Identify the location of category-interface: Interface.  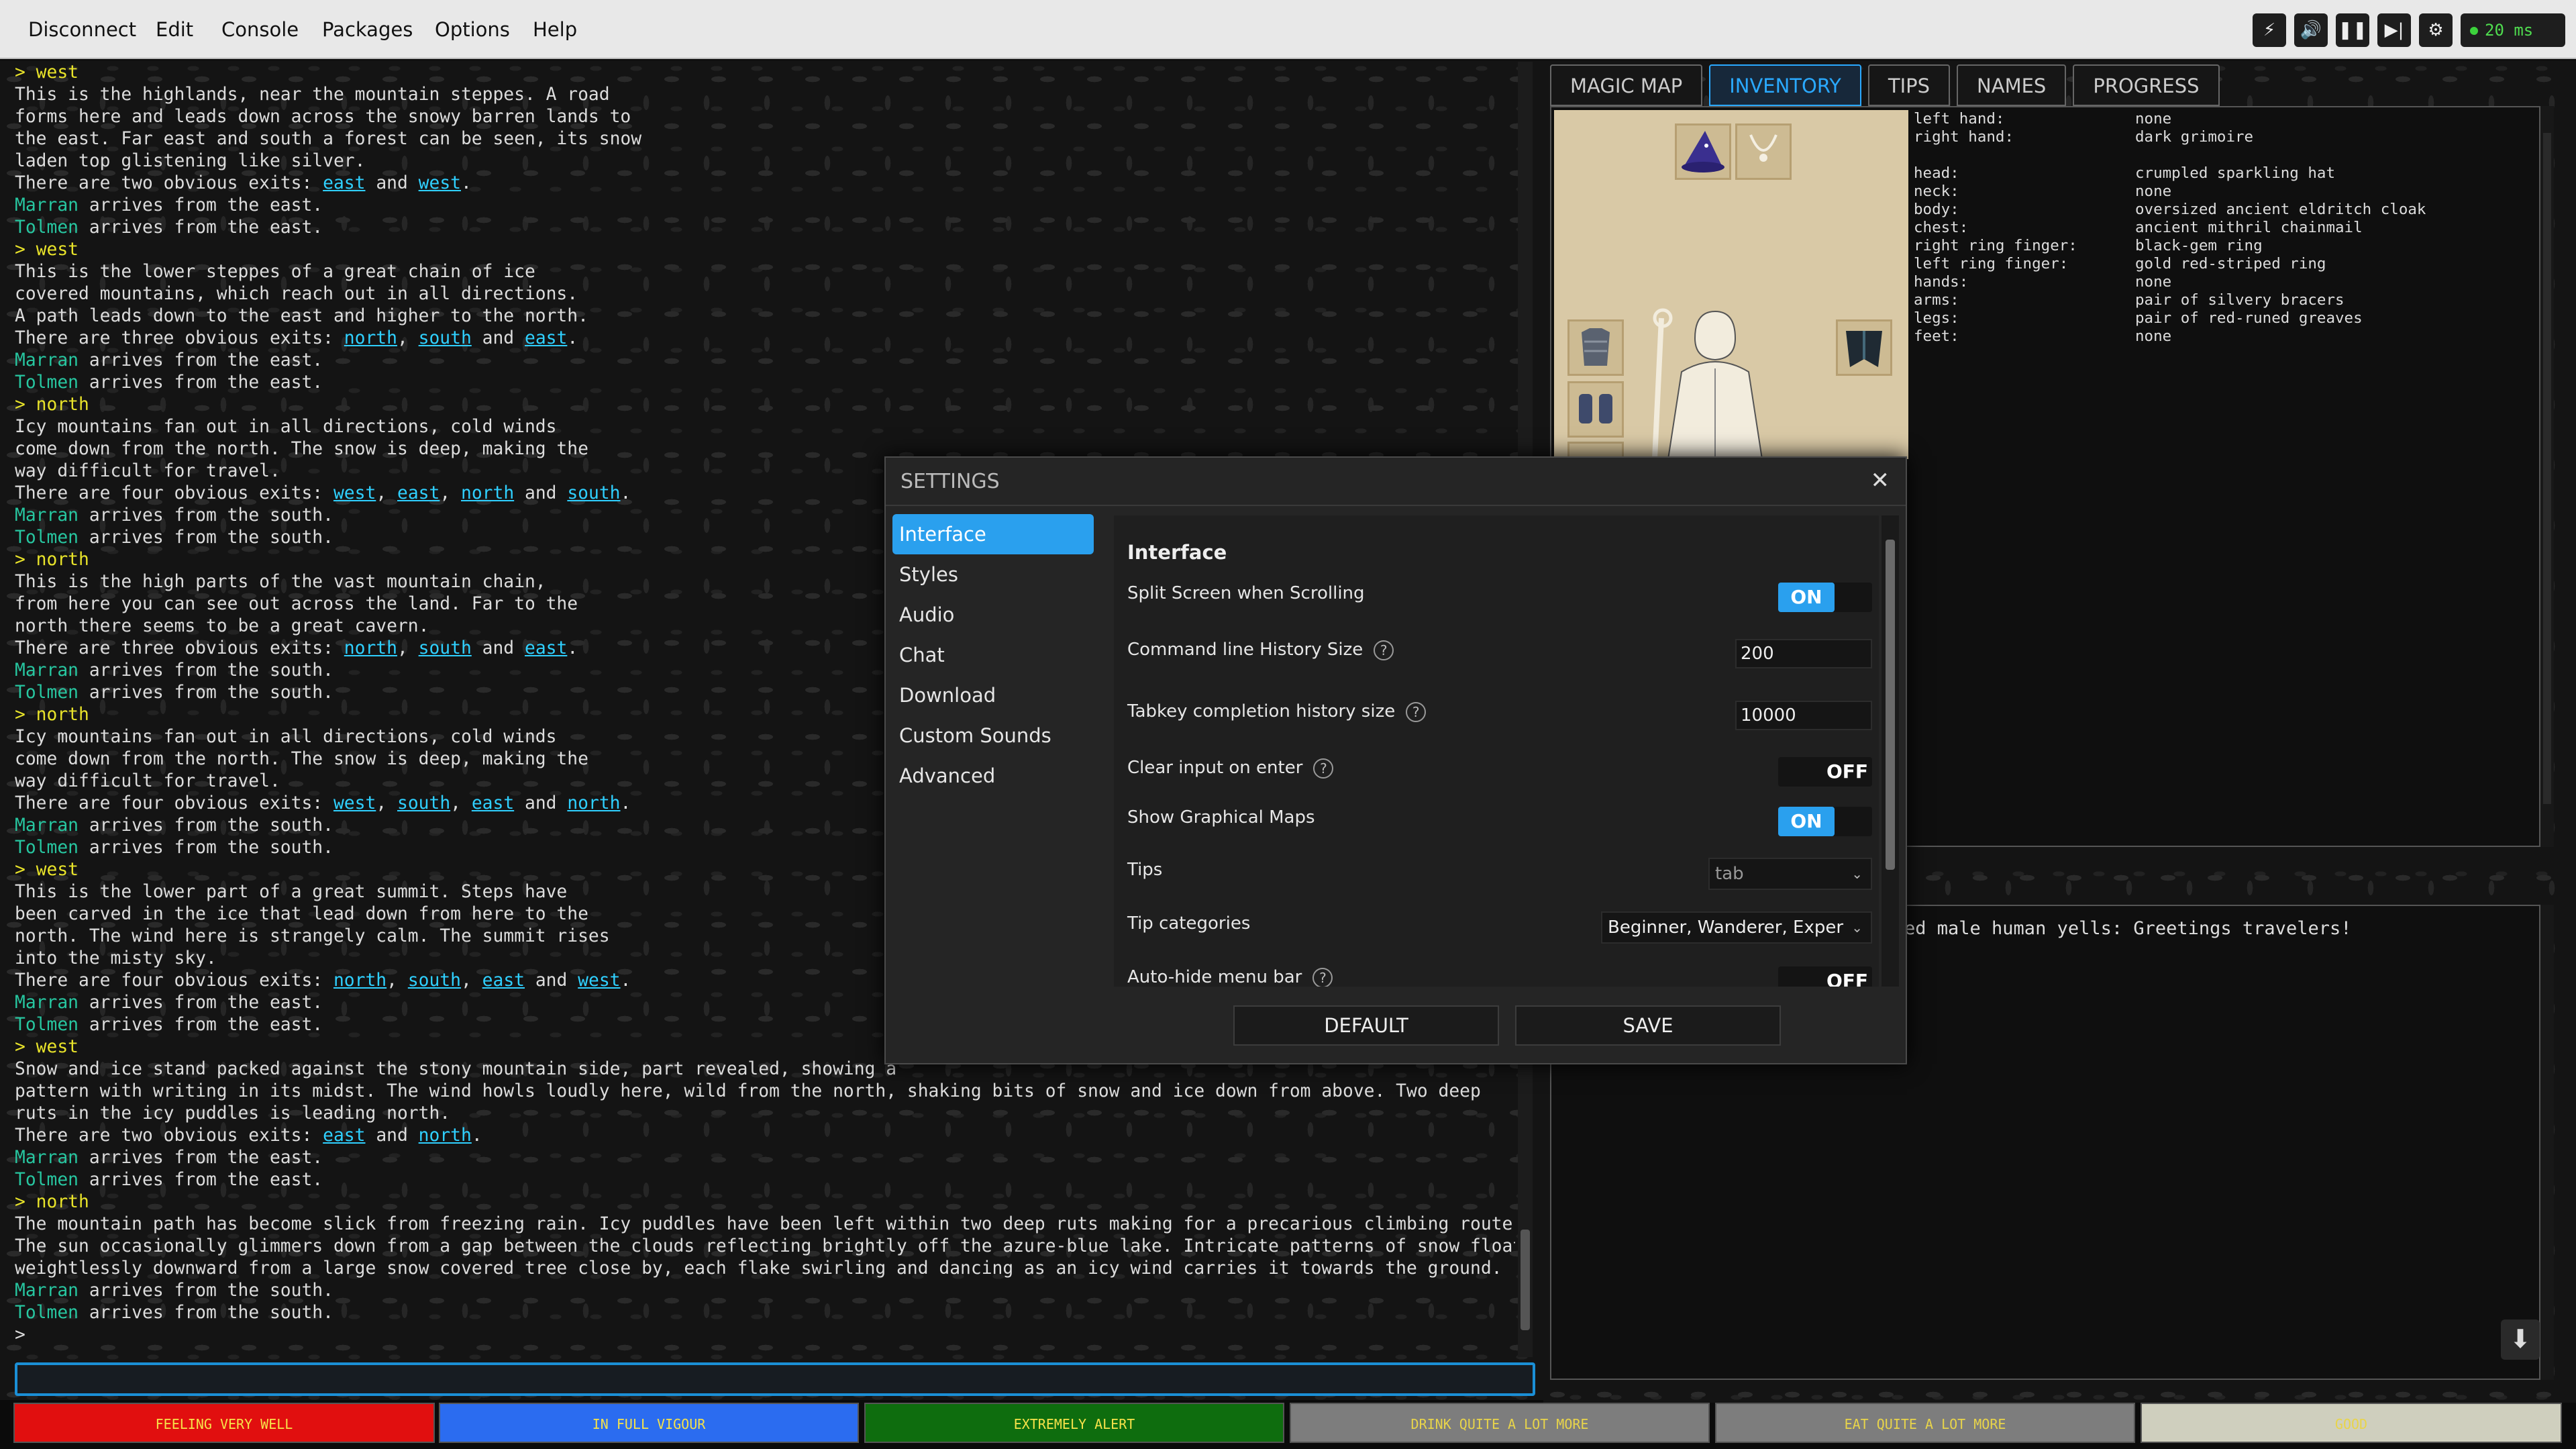
(993, 534).